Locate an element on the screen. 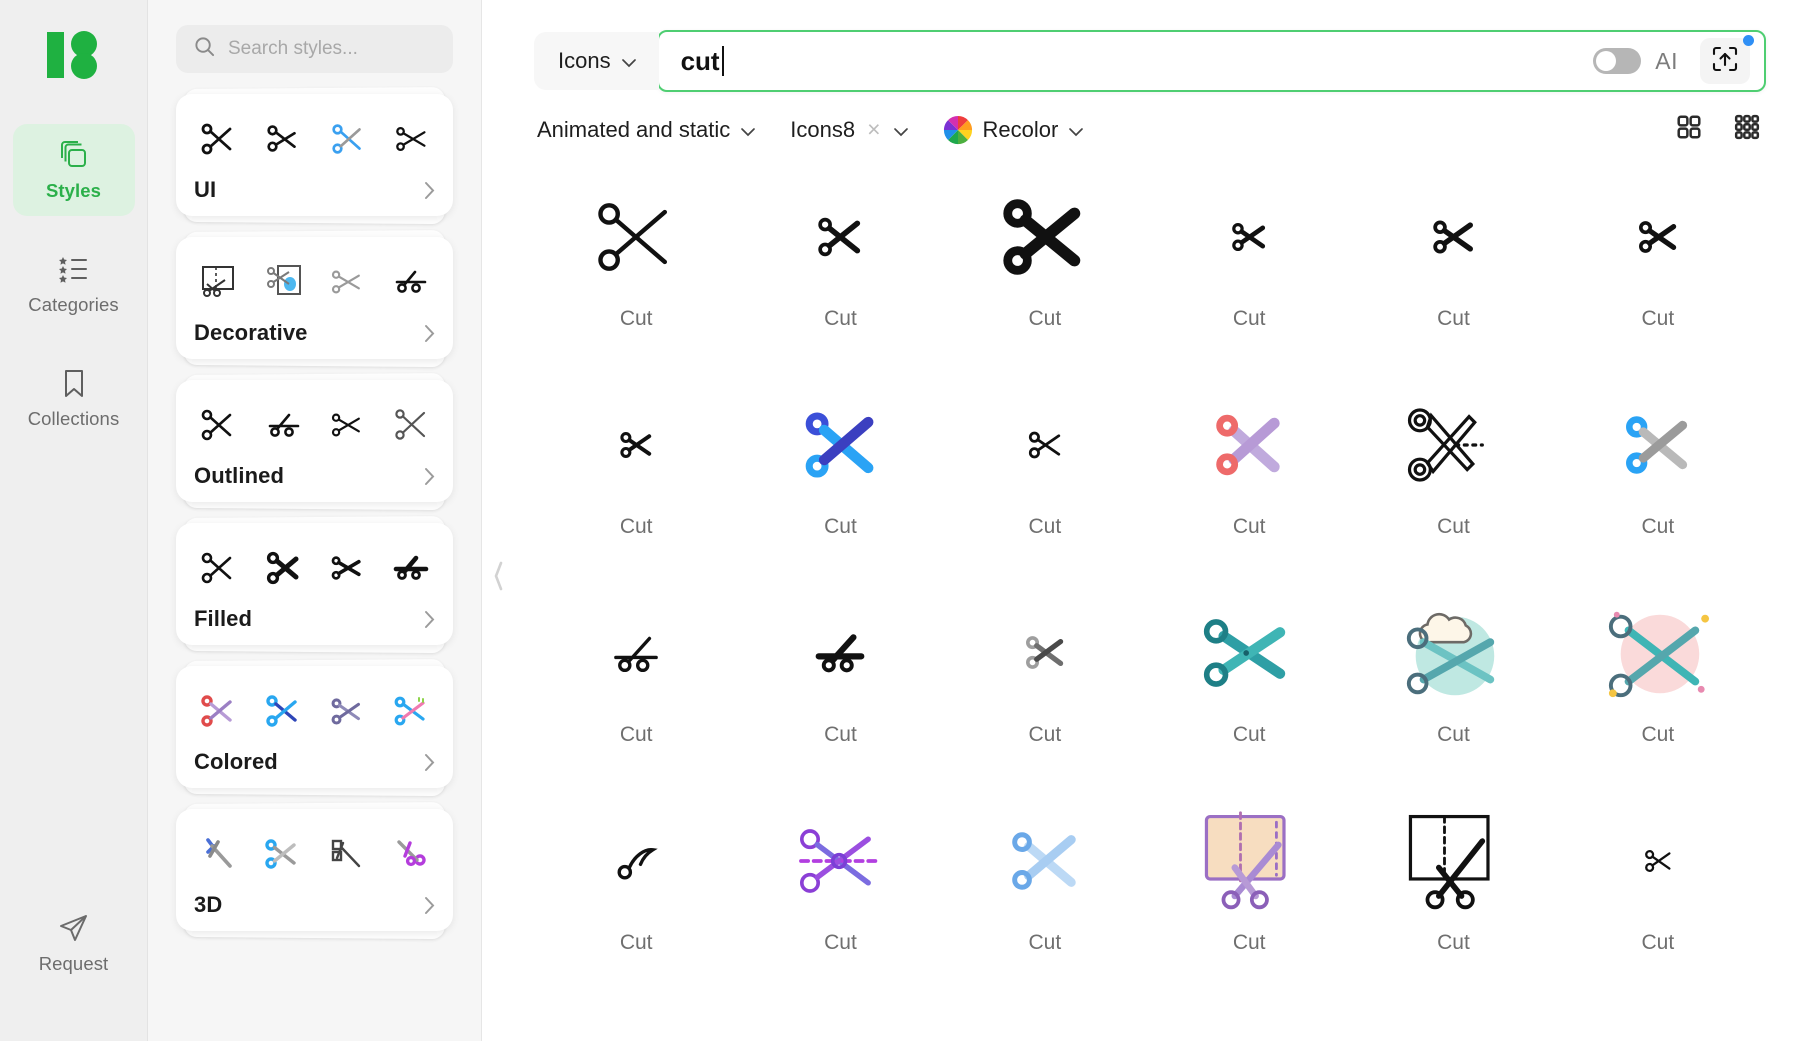 The image size is (1800, 1041). icons8-logo is located at coordinates (73, 55).